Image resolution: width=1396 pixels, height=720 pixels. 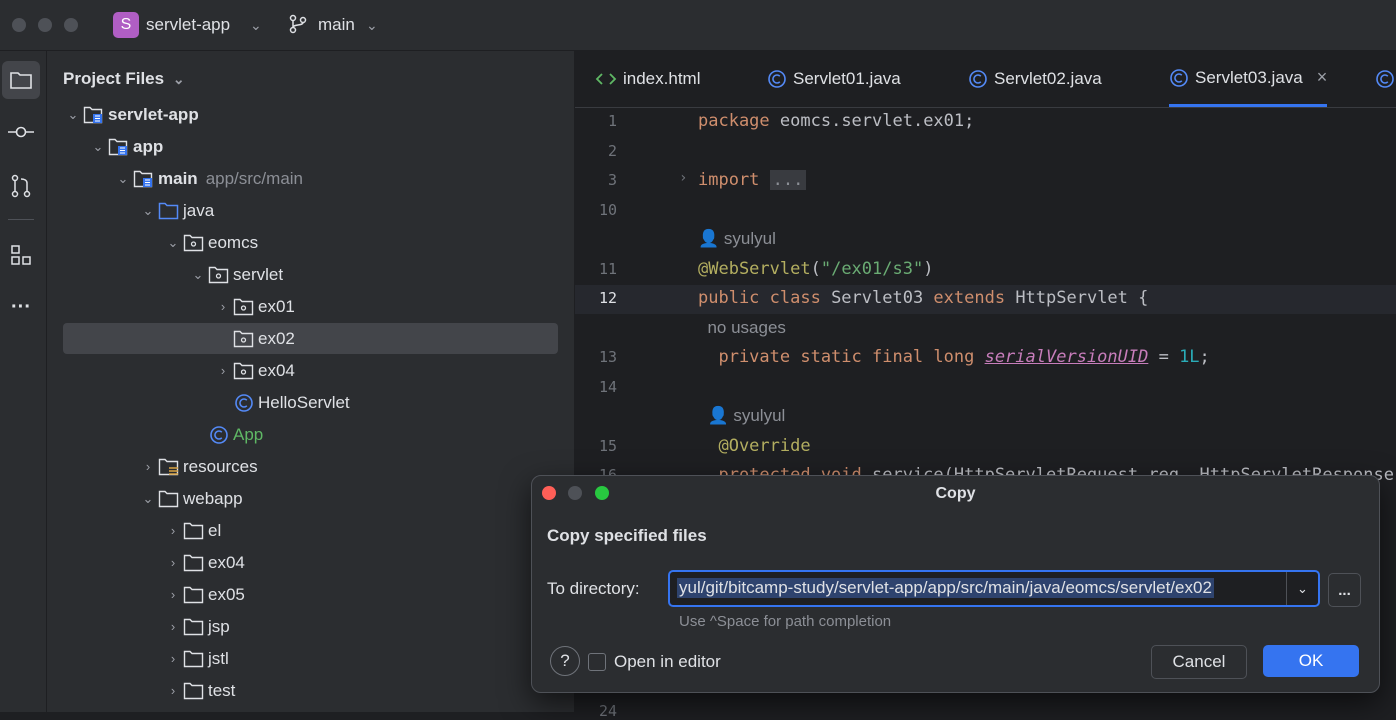 What do you see at coordinates (254, 178) in the screenshot?
I see `tree-item-path-hint: app/src/main` at bounding box center [254, 178].